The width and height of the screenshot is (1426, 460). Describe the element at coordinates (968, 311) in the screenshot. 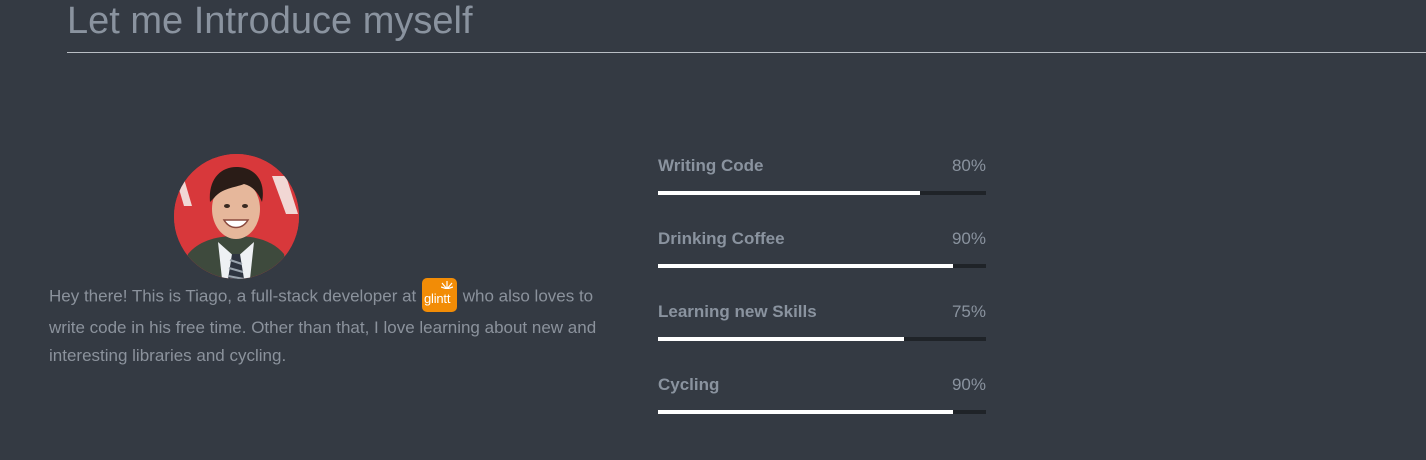

I see `skill-percent: 75%` at that location.